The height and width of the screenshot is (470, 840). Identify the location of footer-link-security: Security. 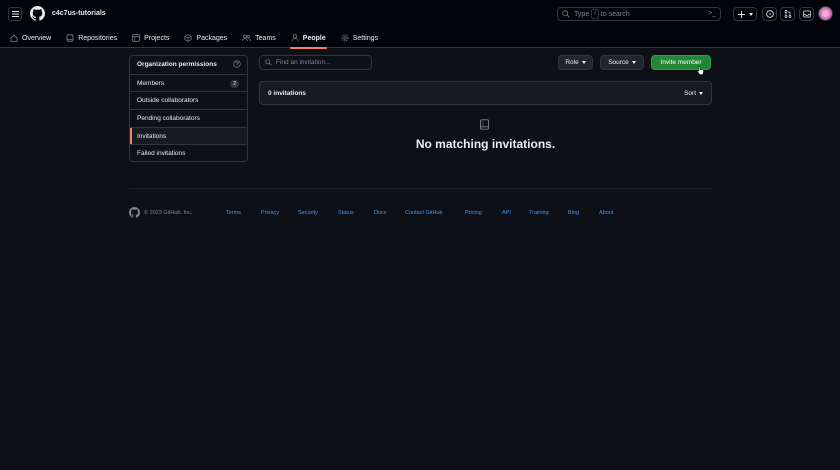
(308, 213).